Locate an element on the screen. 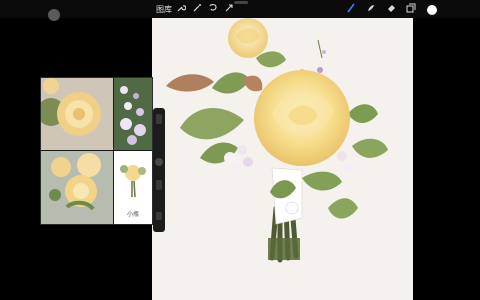  reference-photo-rose is located at coordinates (77, 114).